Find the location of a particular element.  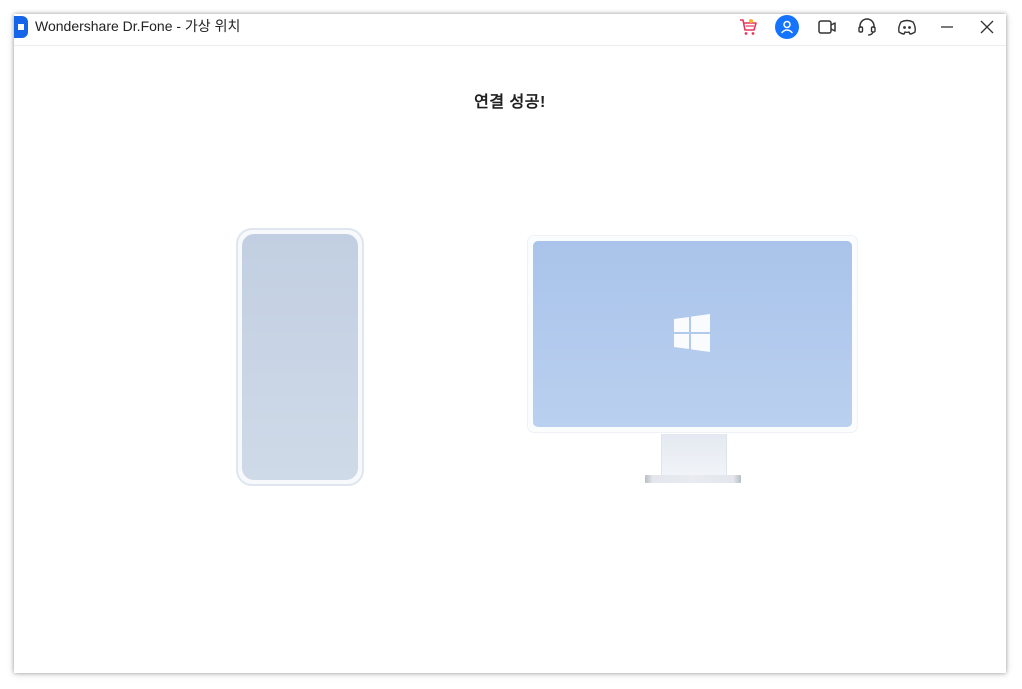

phone-screen is located at coordinates (300, 357).